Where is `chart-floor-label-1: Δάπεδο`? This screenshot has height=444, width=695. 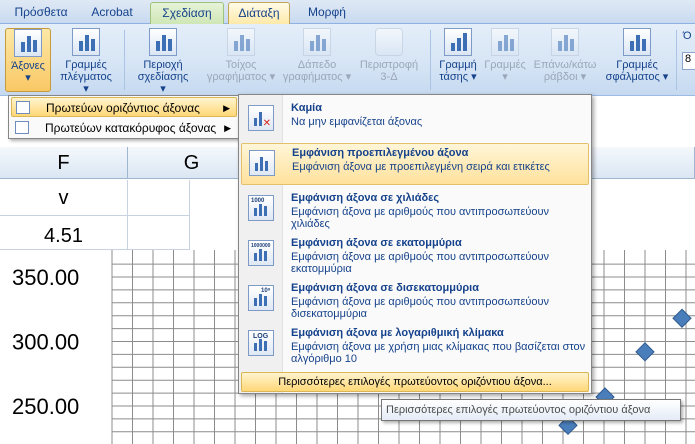
chart-floor-label-1: Δάπεδο is located at coordinates (317, 65).